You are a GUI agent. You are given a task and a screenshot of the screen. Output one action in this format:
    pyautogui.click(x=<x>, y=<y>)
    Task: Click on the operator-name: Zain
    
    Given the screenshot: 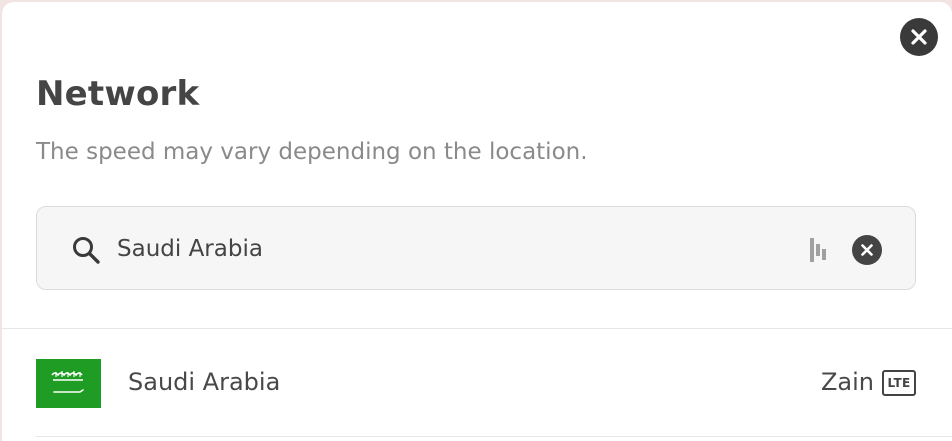 What is the action you would take?
    pyautogui.click(x=847, y=382)
    